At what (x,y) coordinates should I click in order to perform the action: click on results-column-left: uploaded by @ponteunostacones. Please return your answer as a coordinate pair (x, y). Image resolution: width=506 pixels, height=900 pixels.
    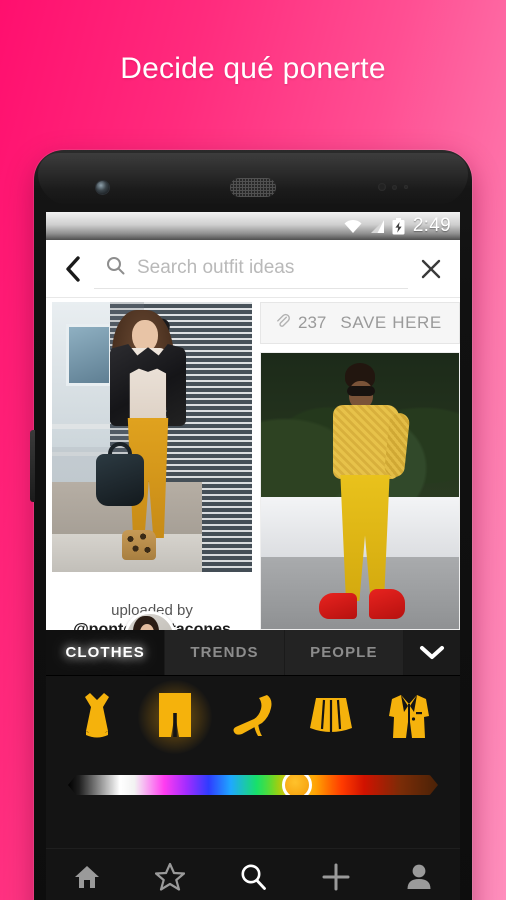
    Looking at the image, I should click on (152, 466).